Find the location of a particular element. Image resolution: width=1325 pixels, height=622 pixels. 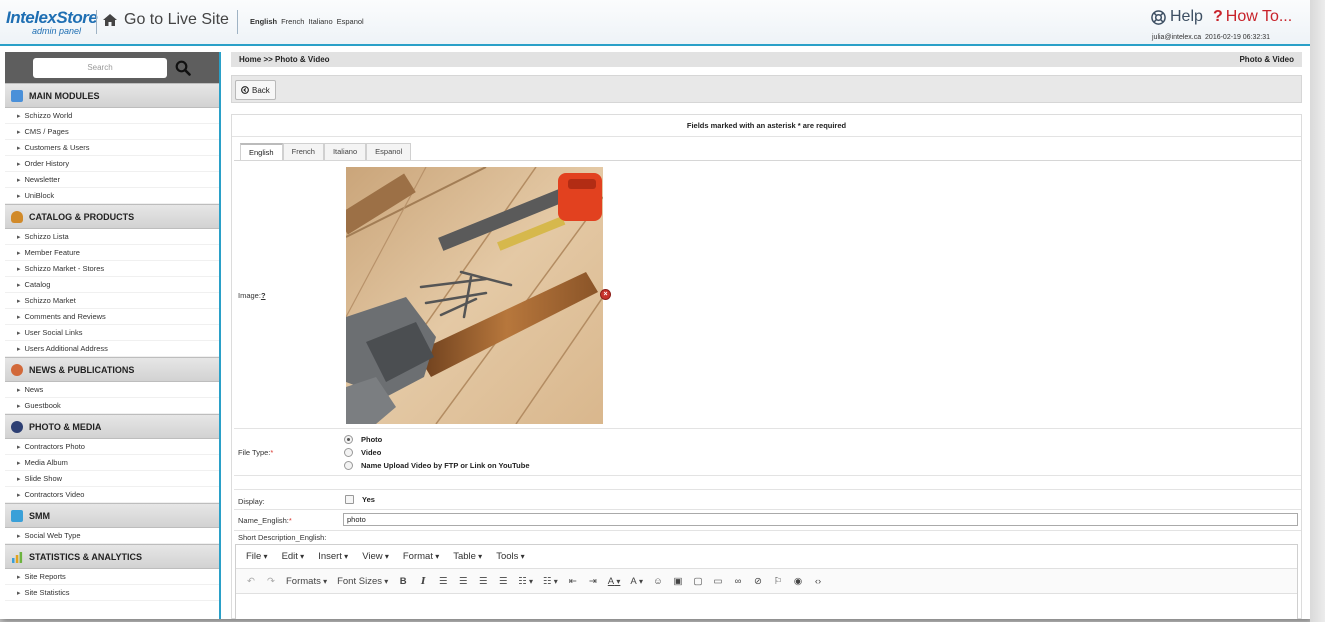

sidebar-item-market-stores: Schizzo Market - Stores is located at coordinates (112, 269).